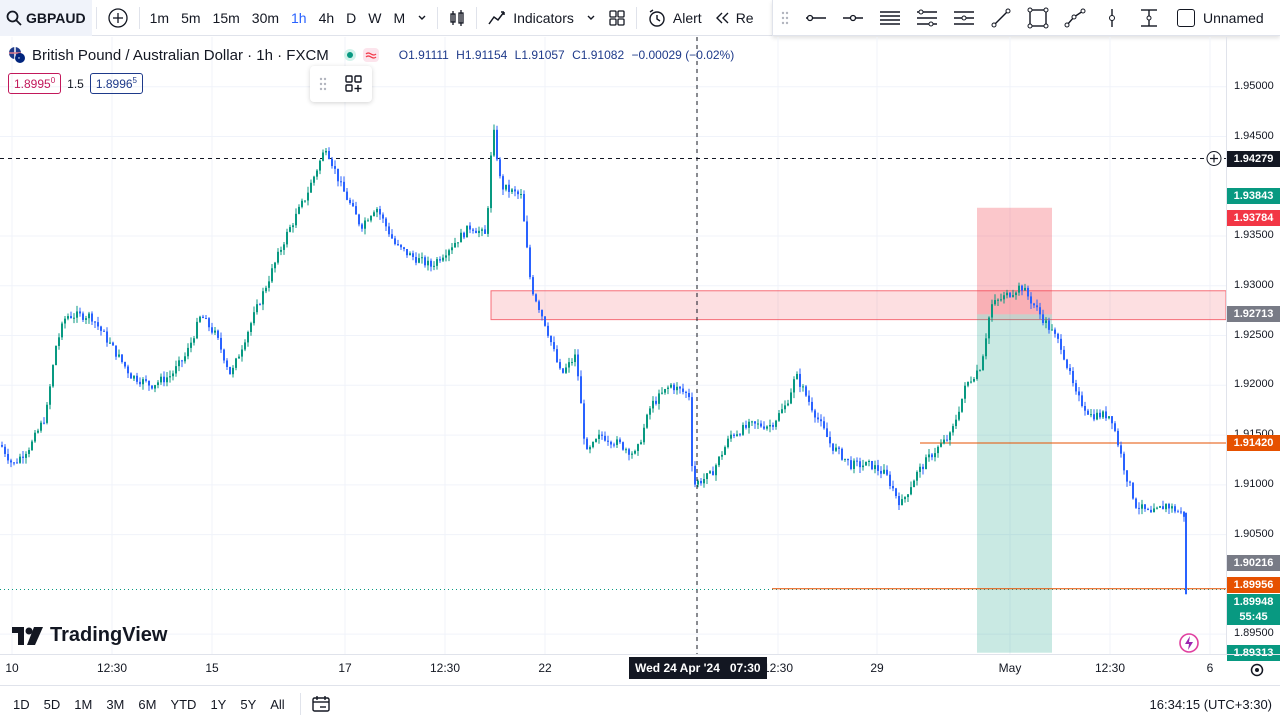 Image resolution: width=1280 pixels, height=722 pixels. What do you see at coordinates (321, 704) in the screenshot?
I see `go-to-date-button` at bounding box center [321, 704].